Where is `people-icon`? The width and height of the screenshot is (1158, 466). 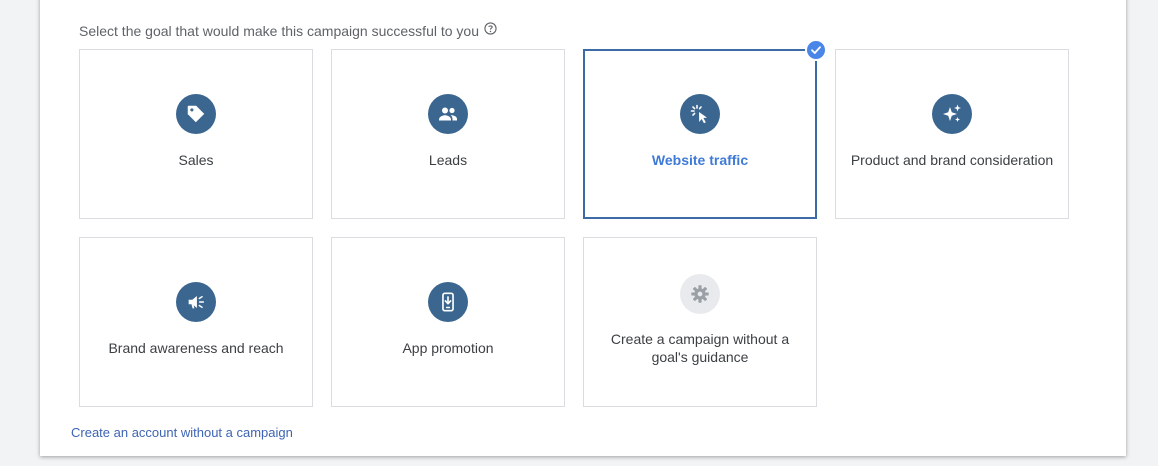 people-icon is located at coordinates (448, 114).